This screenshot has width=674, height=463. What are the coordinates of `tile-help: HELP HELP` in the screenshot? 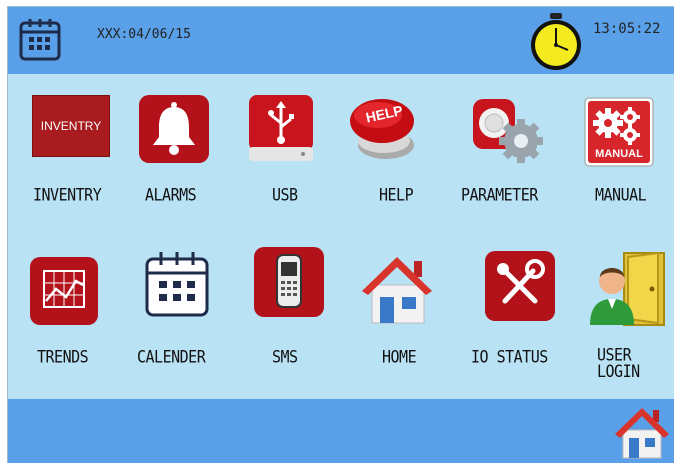 It's located at (393, 147).